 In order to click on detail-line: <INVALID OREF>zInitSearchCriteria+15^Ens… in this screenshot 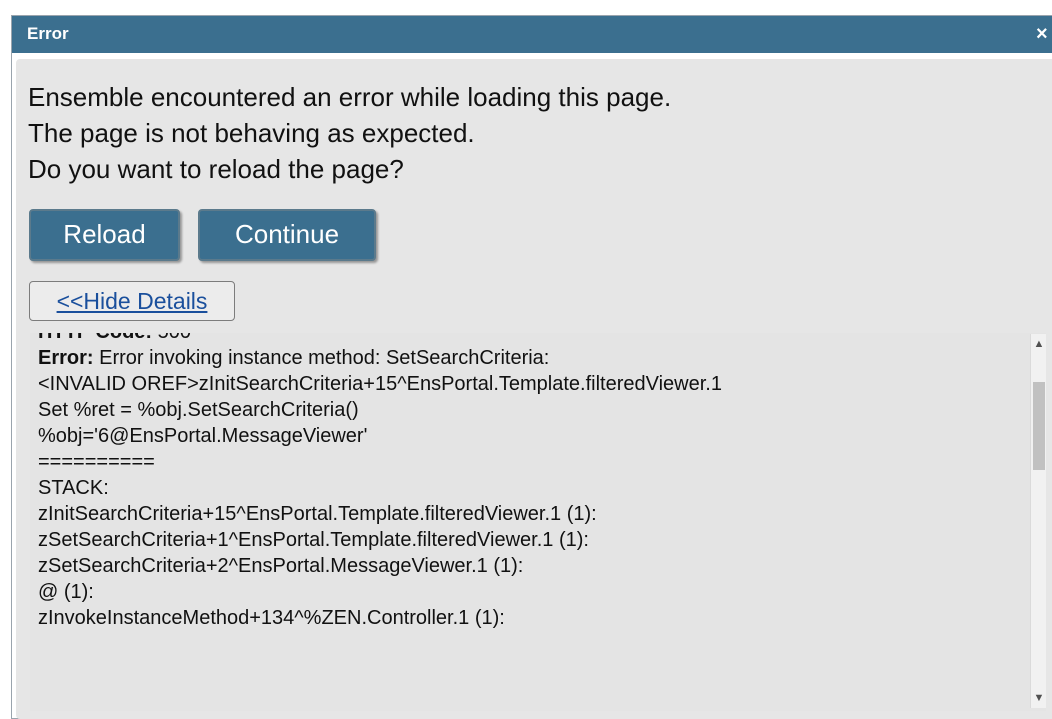, I will do `click(380, 384)`.